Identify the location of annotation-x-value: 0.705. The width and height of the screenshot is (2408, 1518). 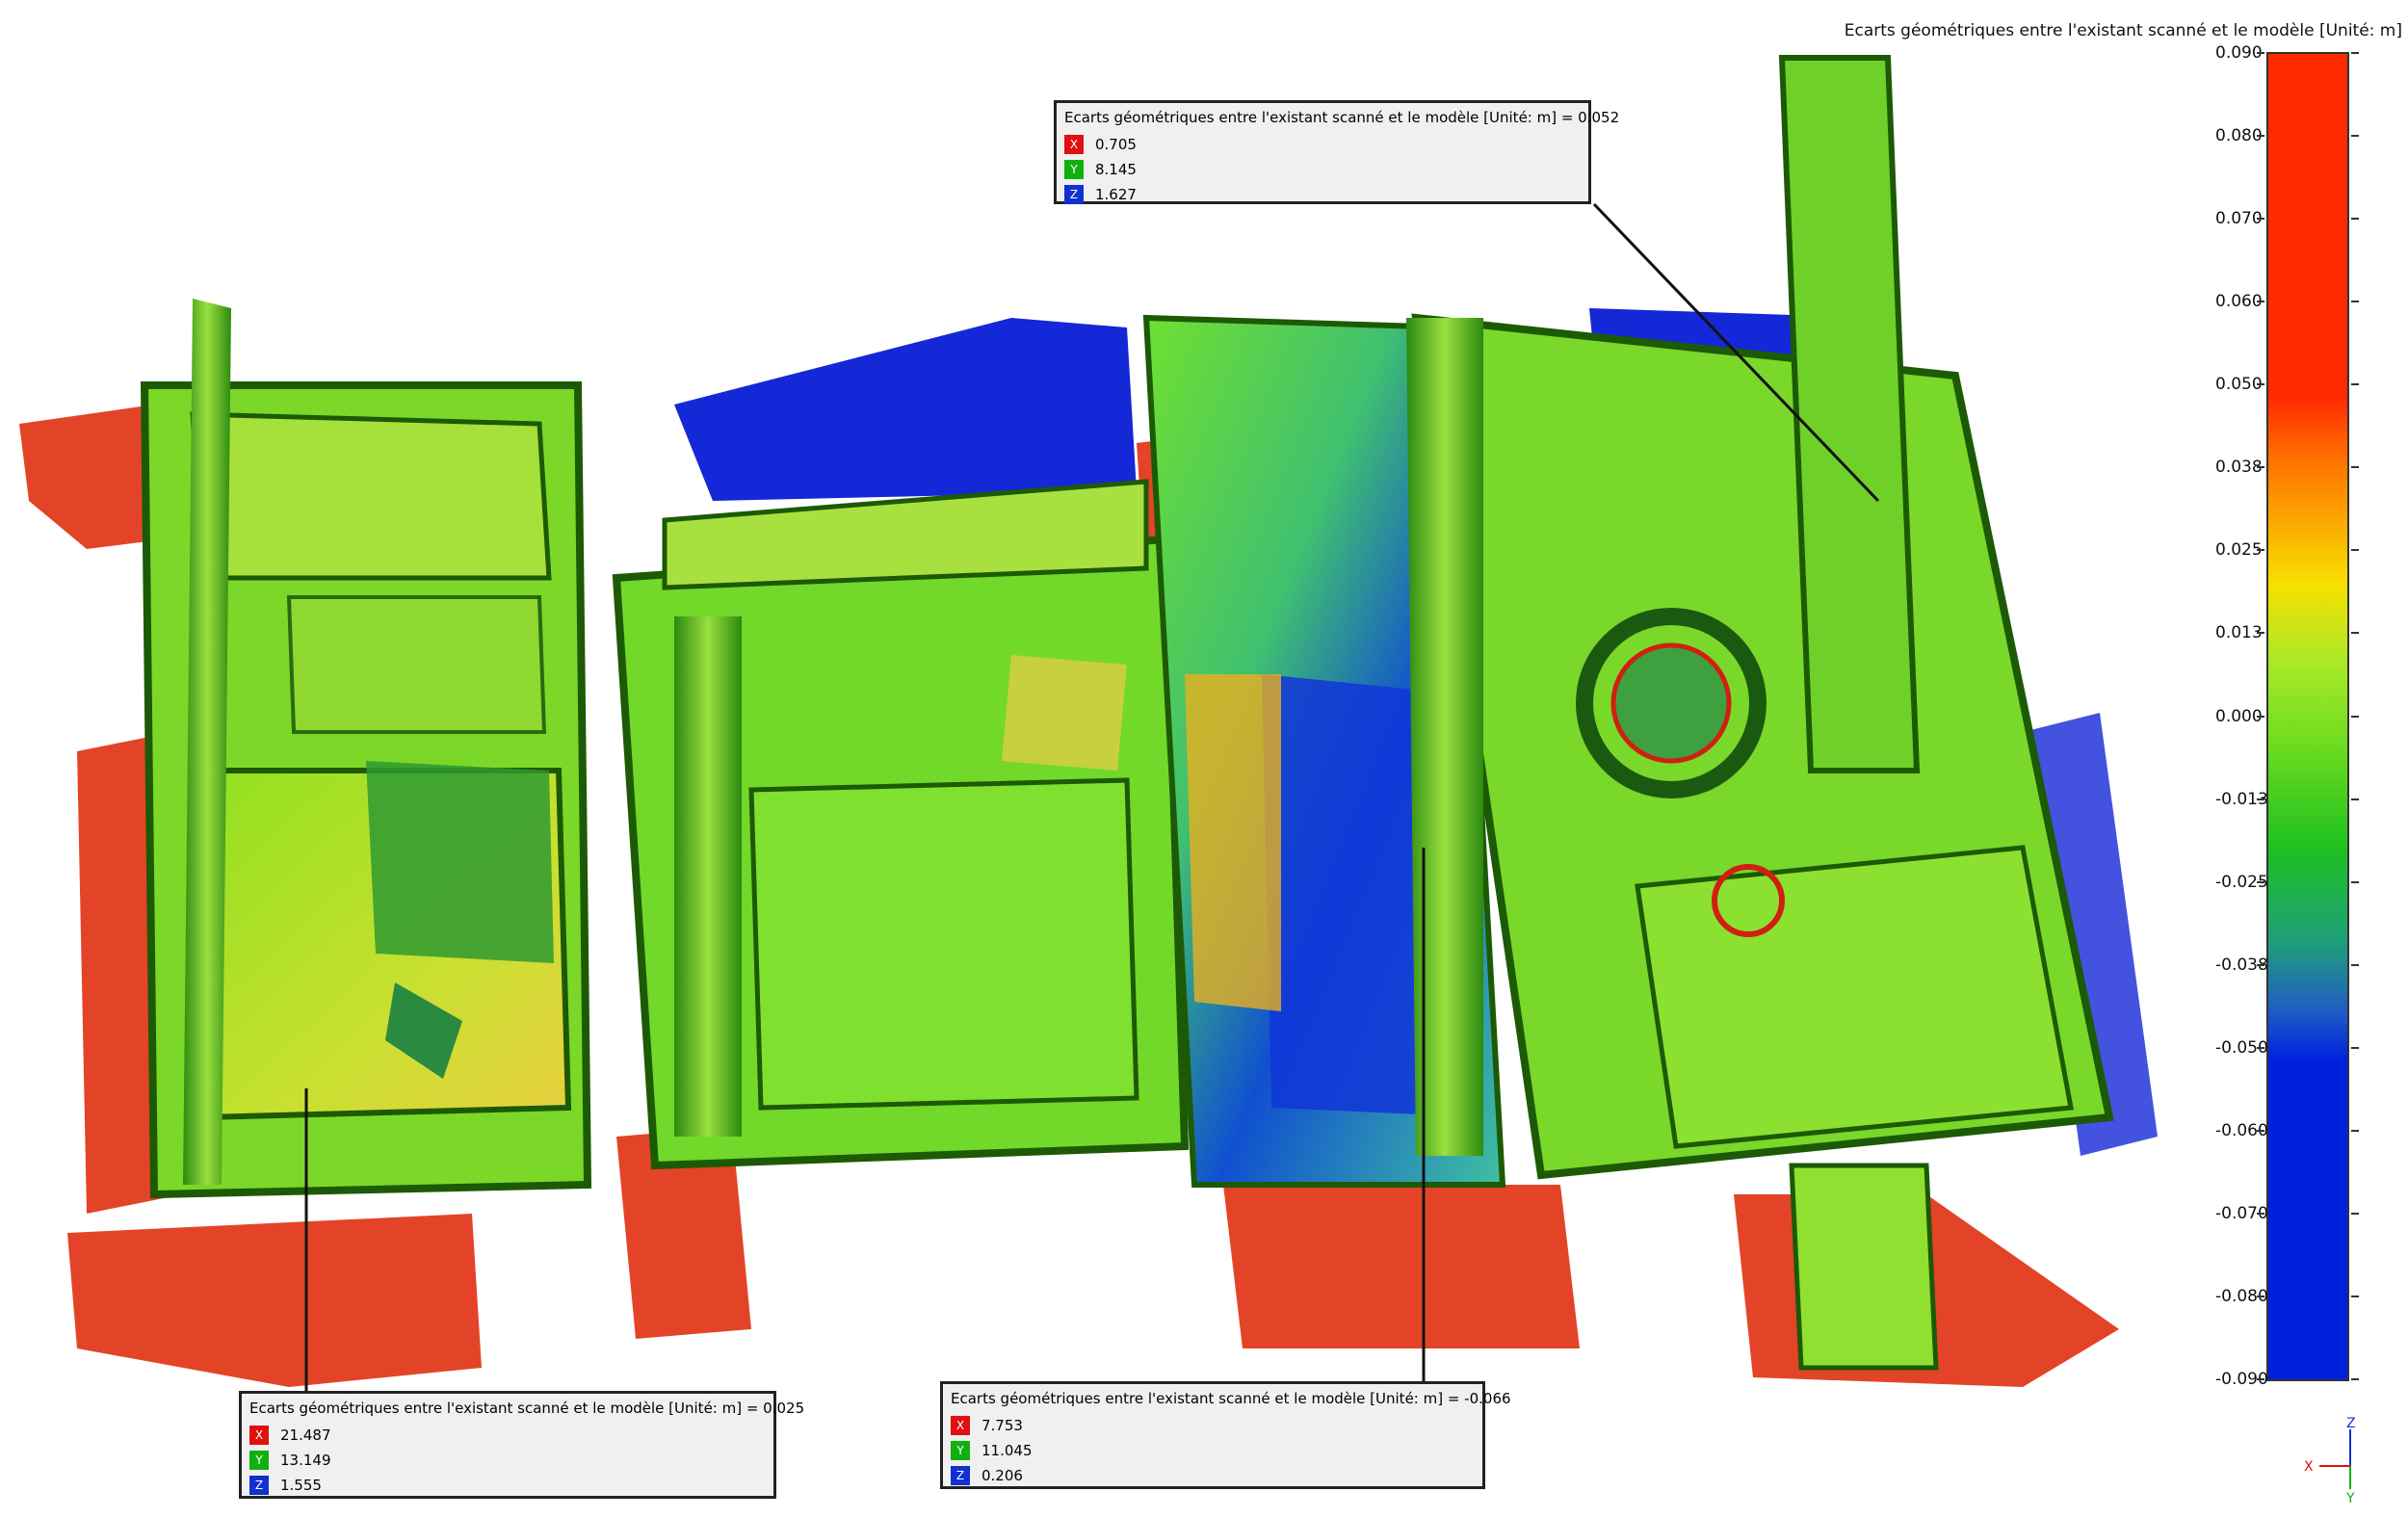
(1116, 144).